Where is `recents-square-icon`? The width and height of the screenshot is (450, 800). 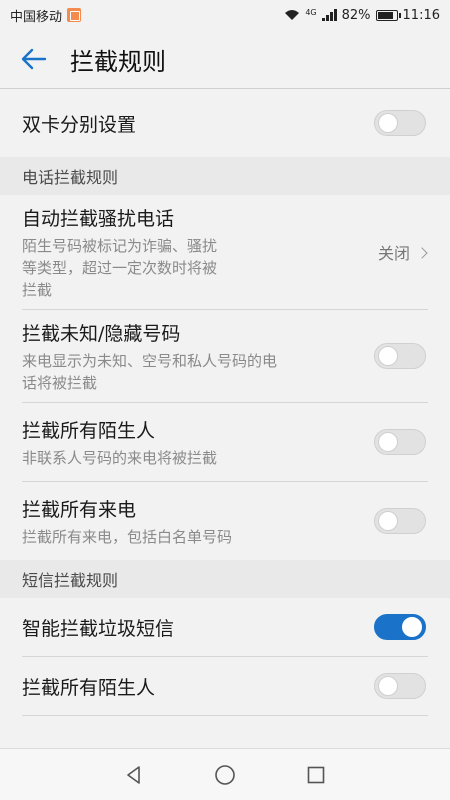 recents-square-icon is located at coordinates (316, 775).